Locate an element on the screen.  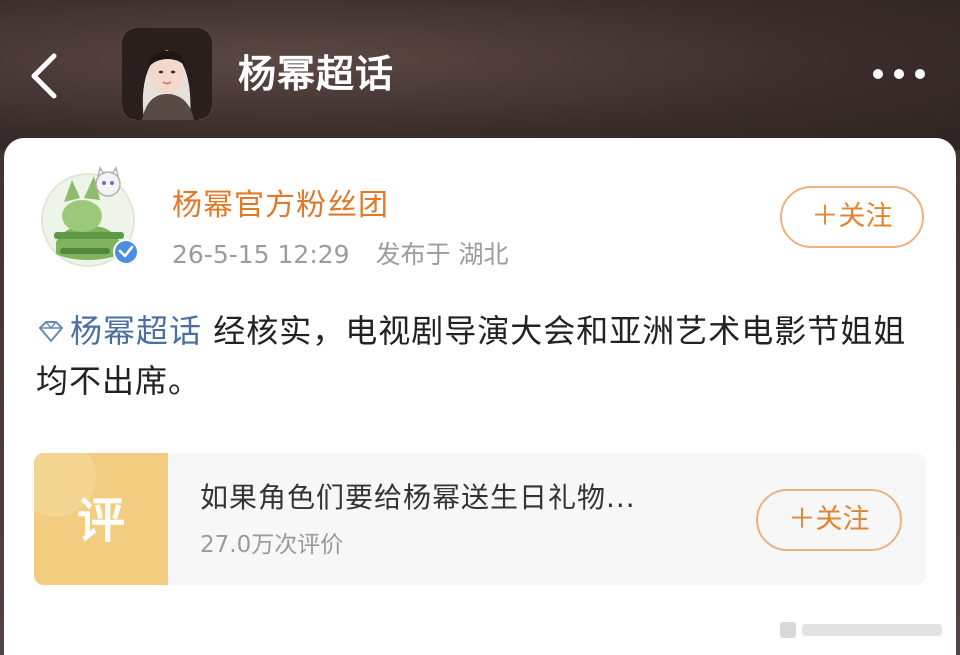
review-icon: 评 is located at coordinates (101, 519).